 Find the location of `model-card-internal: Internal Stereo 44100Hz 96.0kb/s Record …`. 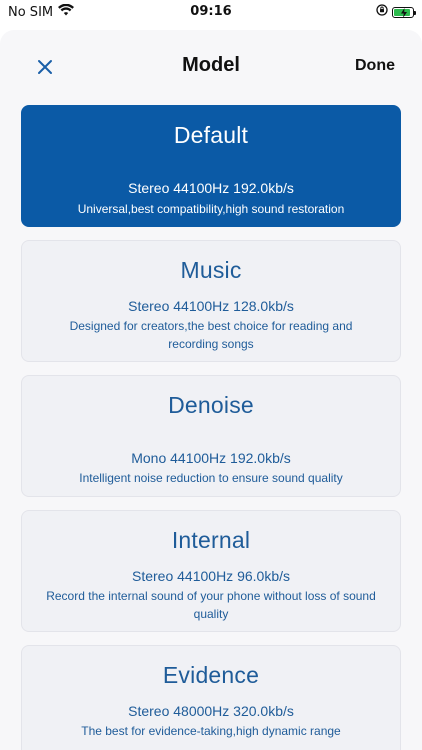

model-card-internal: Internal Stereo 44100Hz 96.0kb/s Record … is located at coordinates (211, 571).